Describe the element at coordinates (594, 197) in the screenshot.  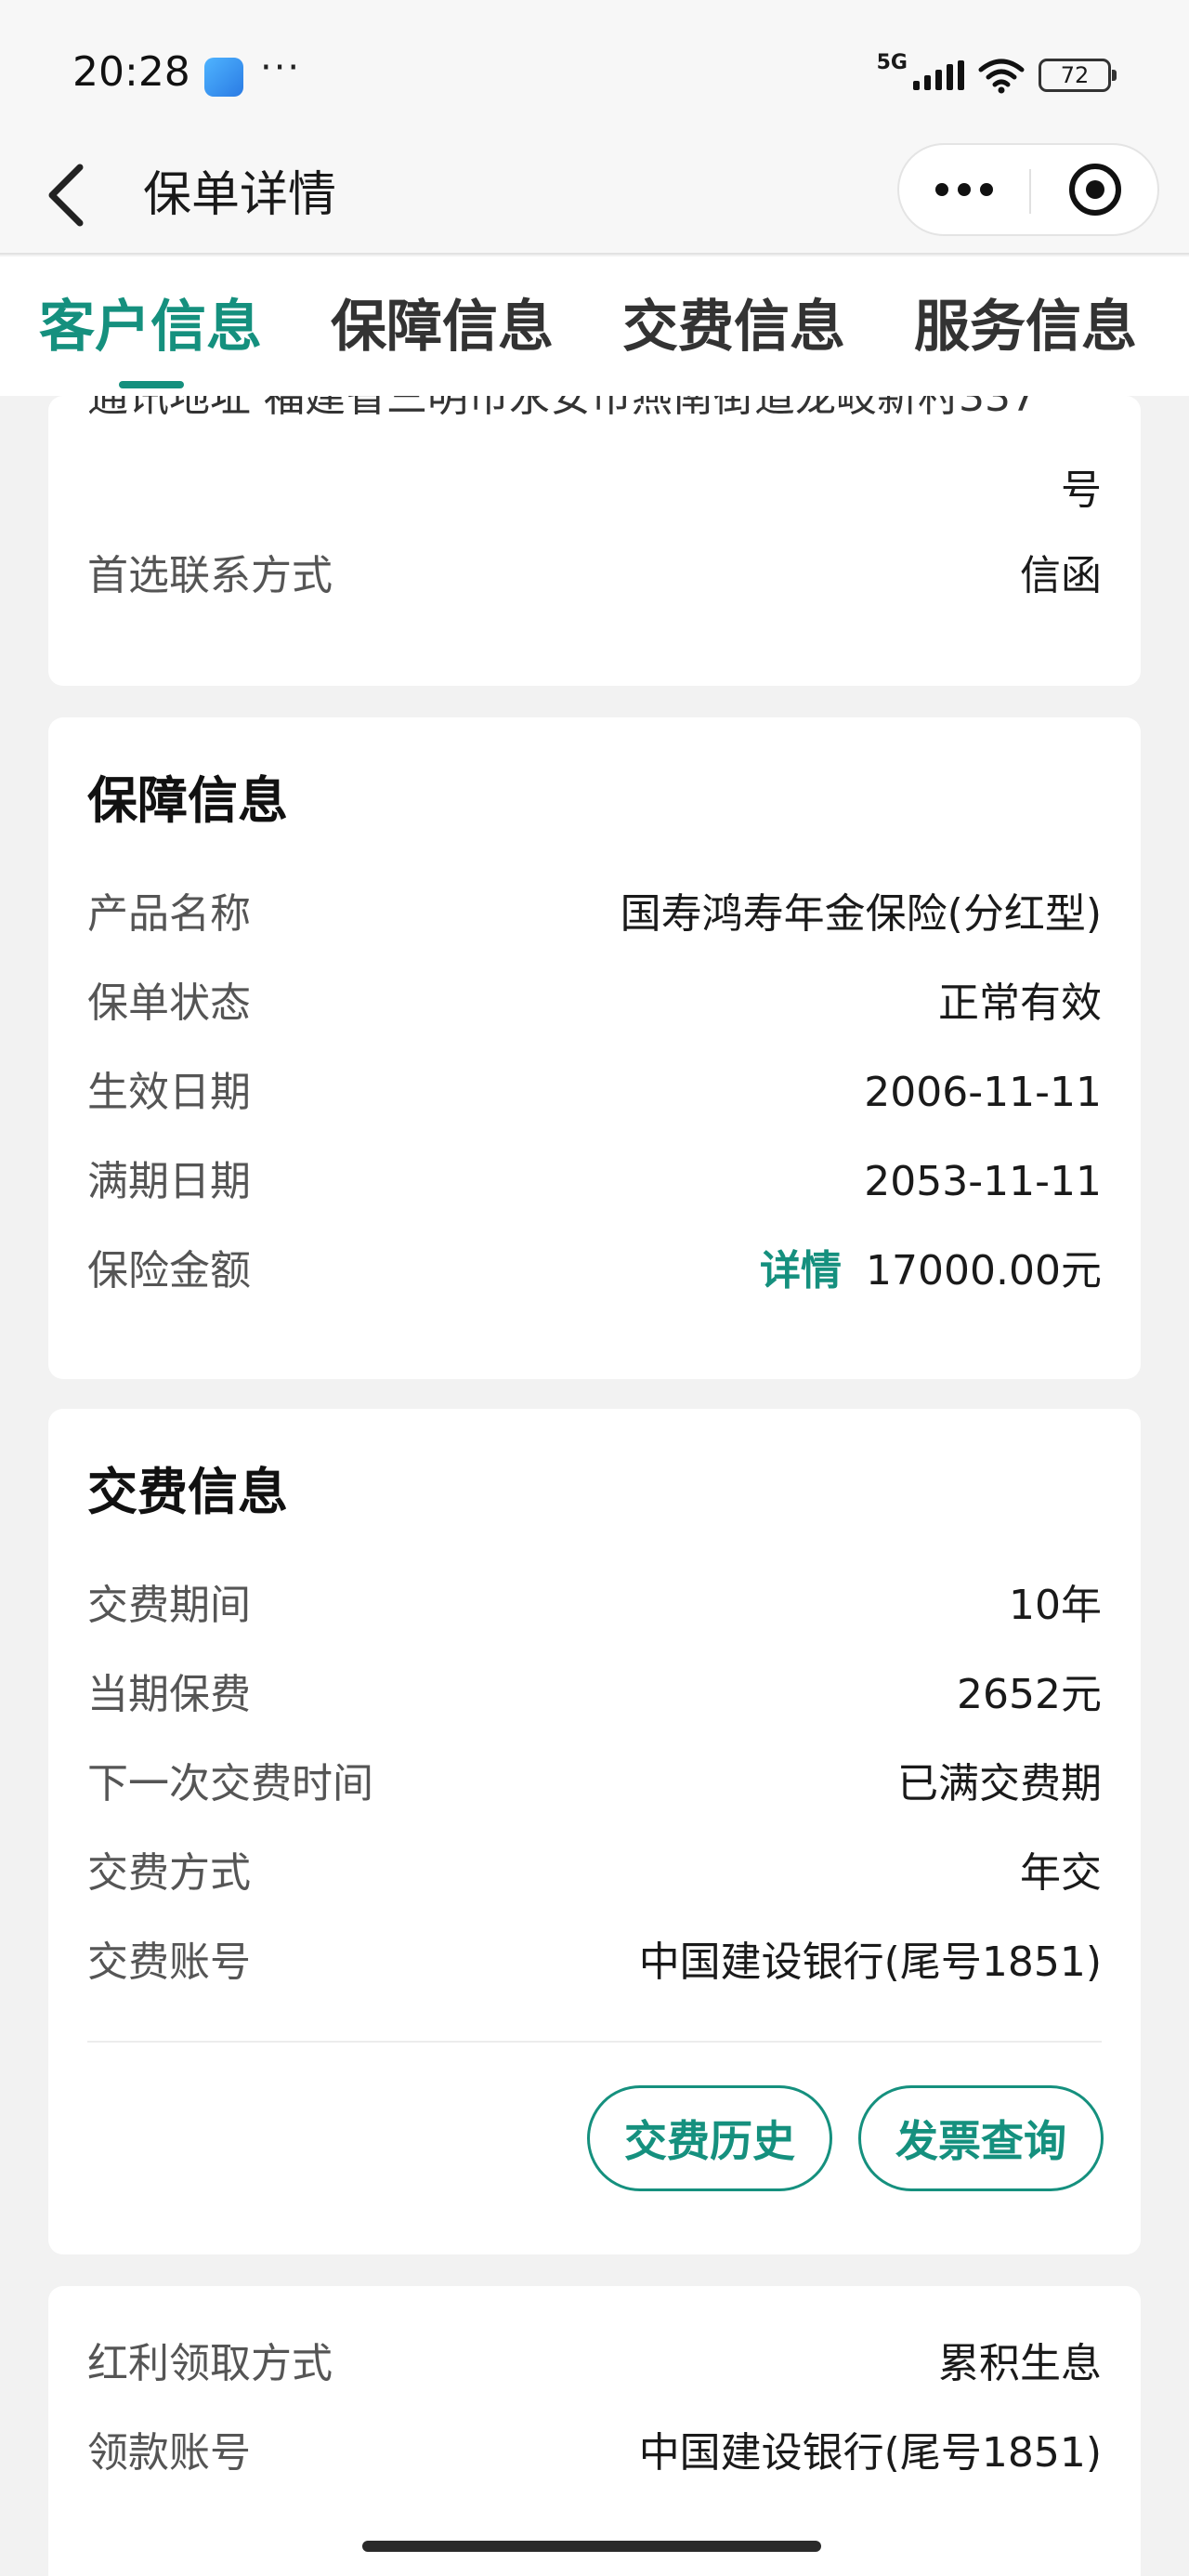
I see `nav-bar: 保单详情` at that location.